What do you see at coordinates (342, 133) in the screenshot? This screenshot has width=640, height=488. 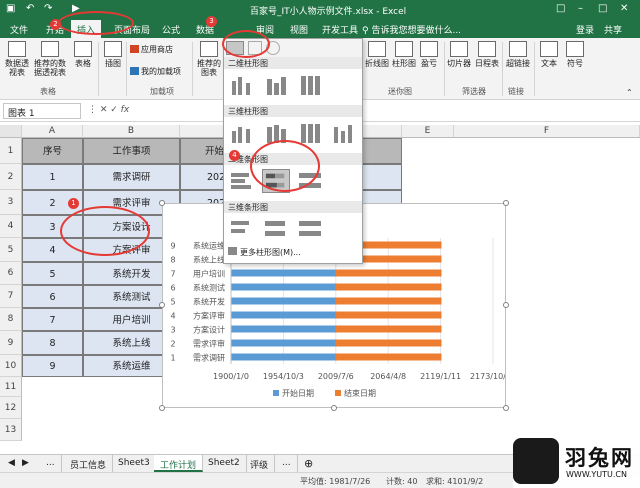 I see `3d-column-icon` at bounding box center [342, 133].